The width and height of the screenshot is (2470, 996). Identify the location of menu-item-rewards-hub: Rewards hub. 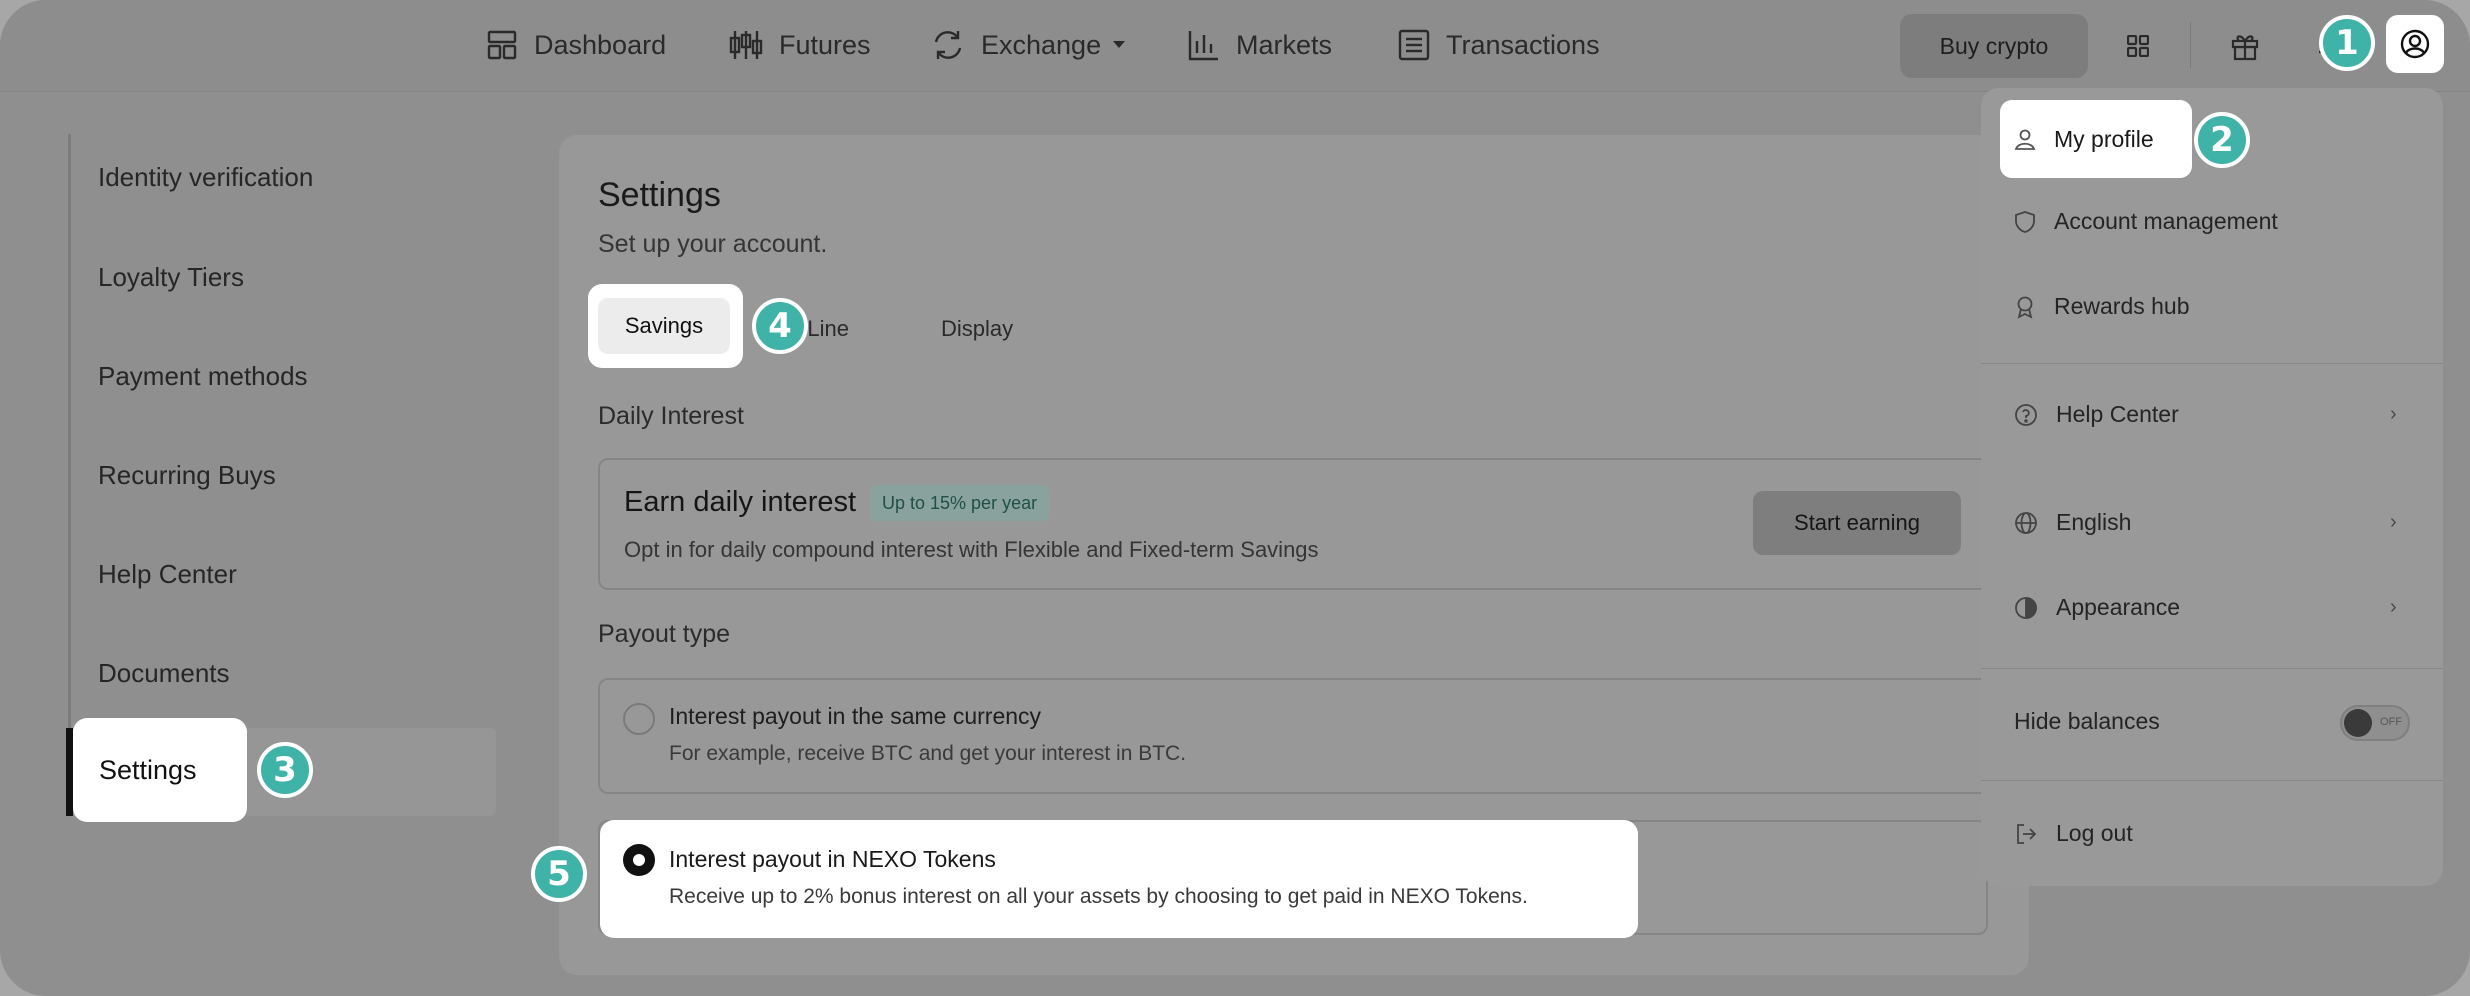
(2102, 306).